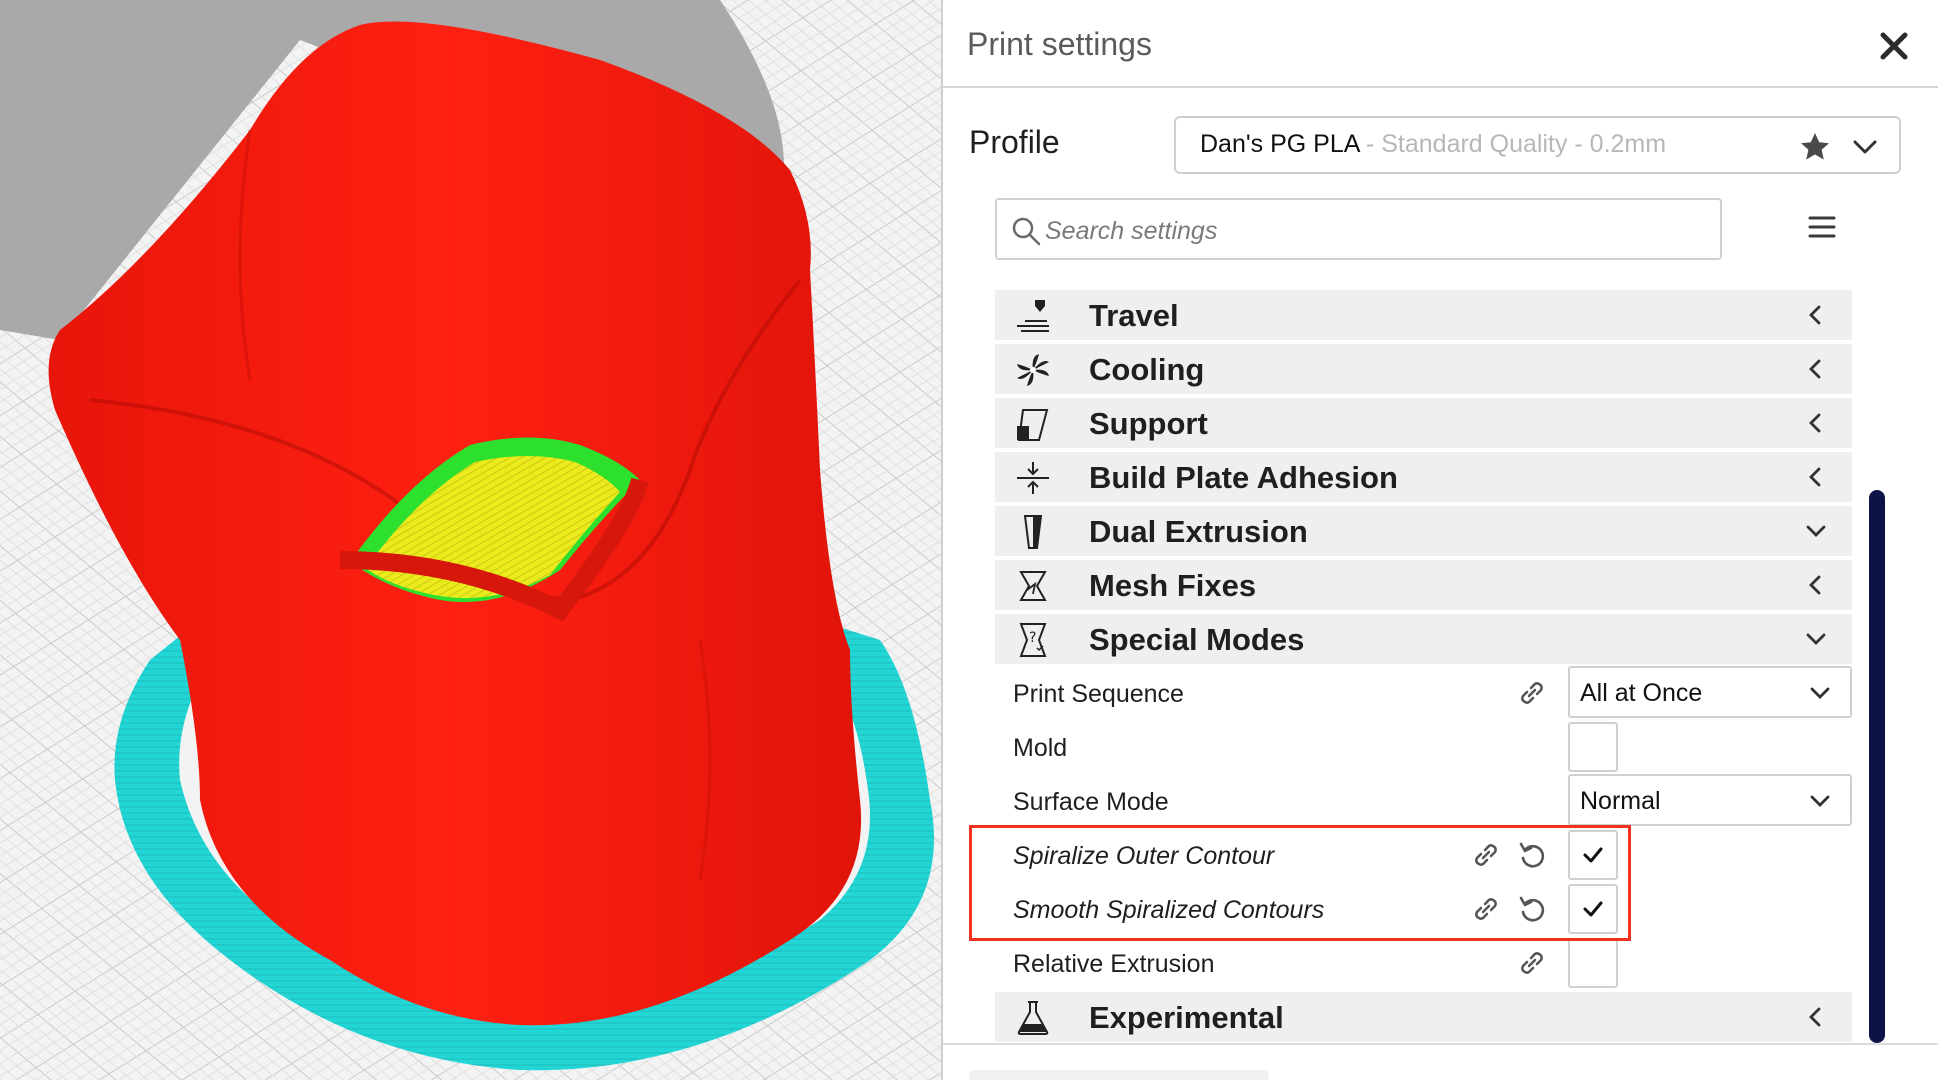  Describe the element at coordinates (1147, 369) in the screenshot. I see `category-label: Cooling` at that location.